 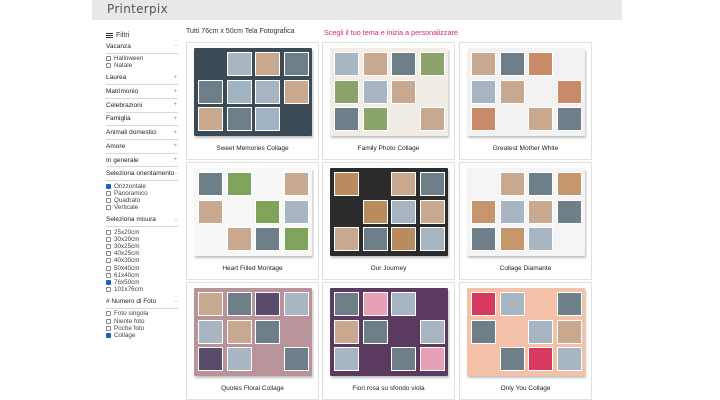 I want to click on product-card: Fiori rosa su sfondo viola, so click(x=388, y=341).